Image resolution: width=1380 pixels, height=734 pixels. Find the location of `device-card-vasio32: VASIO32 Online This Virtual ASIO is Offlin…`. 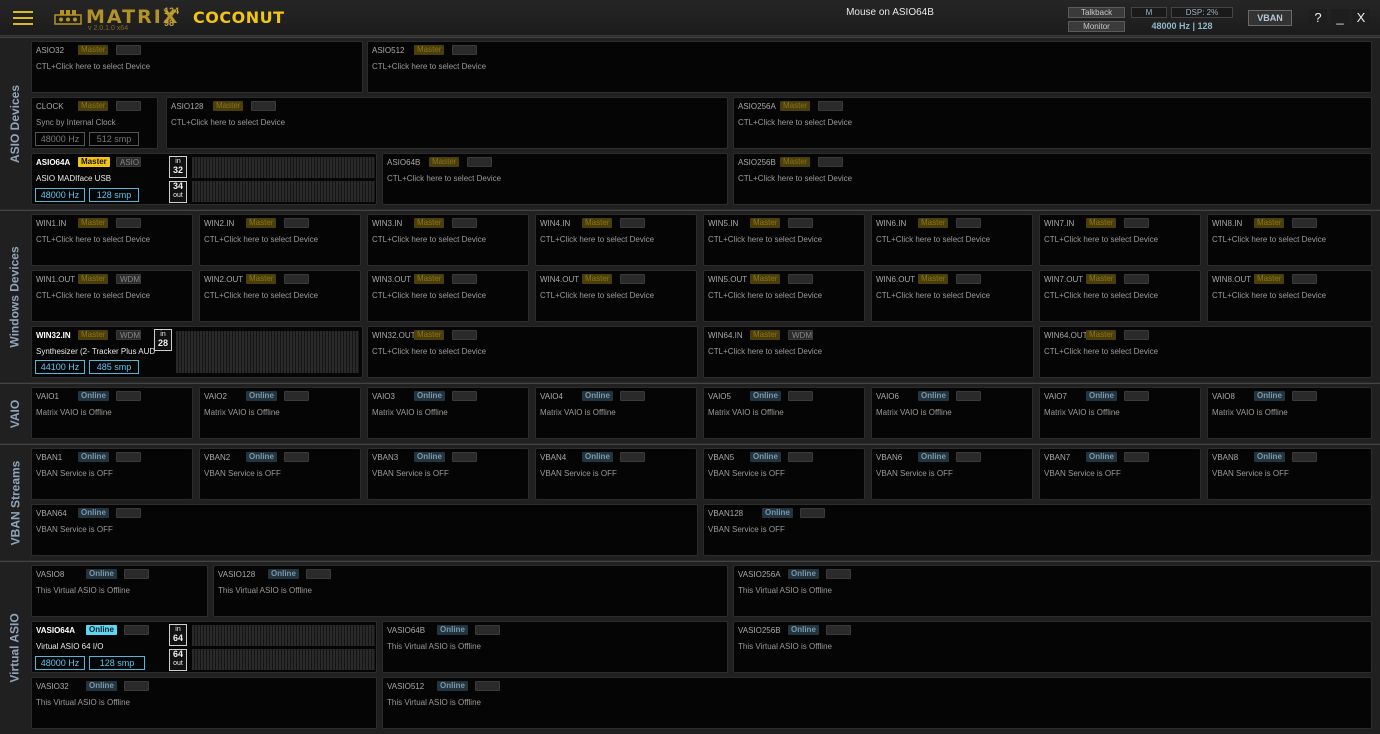

device-card-vasio32: VASIO32 Online This Virtual ASIO is Offlin… is located at coordinates (204, 703).